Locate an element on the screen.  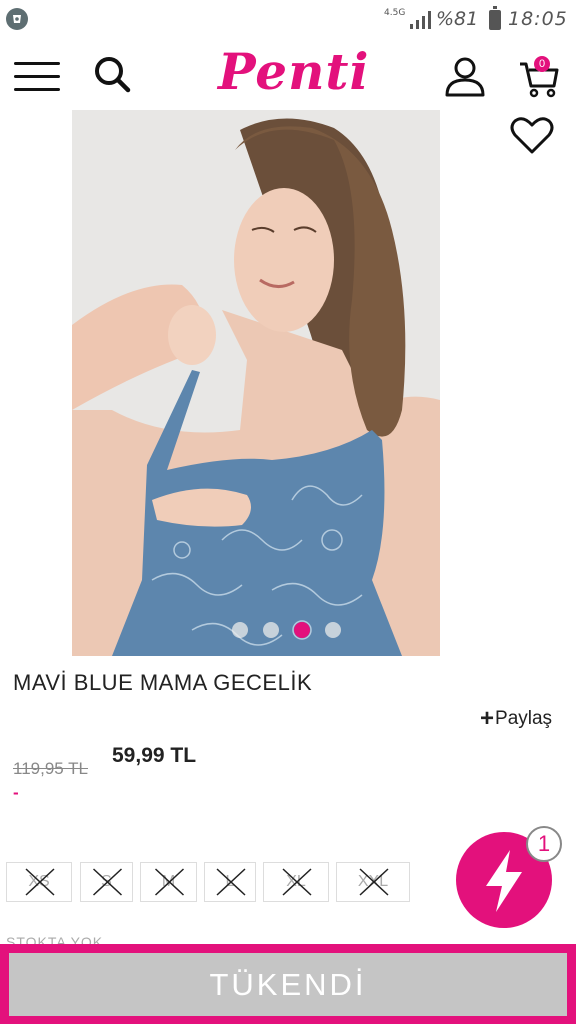
penti-logo: Penti is located at coordinates (294, 71).